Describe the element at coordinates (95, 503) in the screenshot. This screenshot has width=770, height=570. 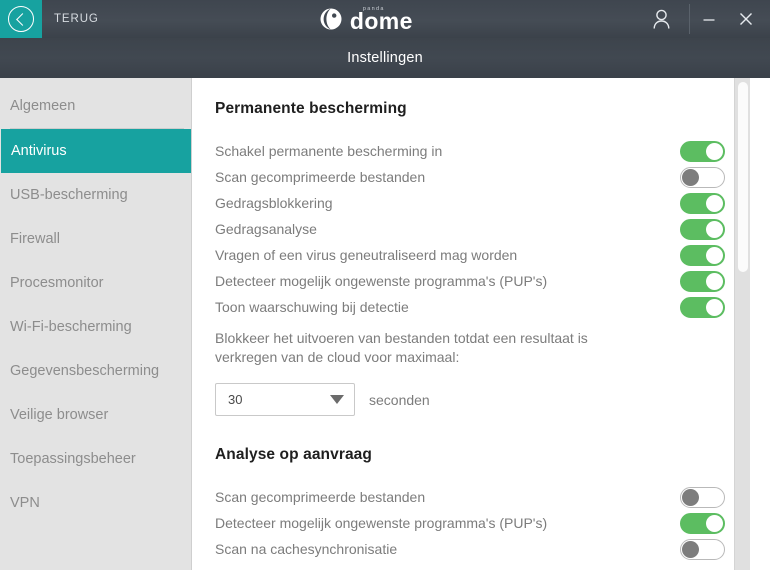
I see `sidebar-item-vpn: VPN` at that location.